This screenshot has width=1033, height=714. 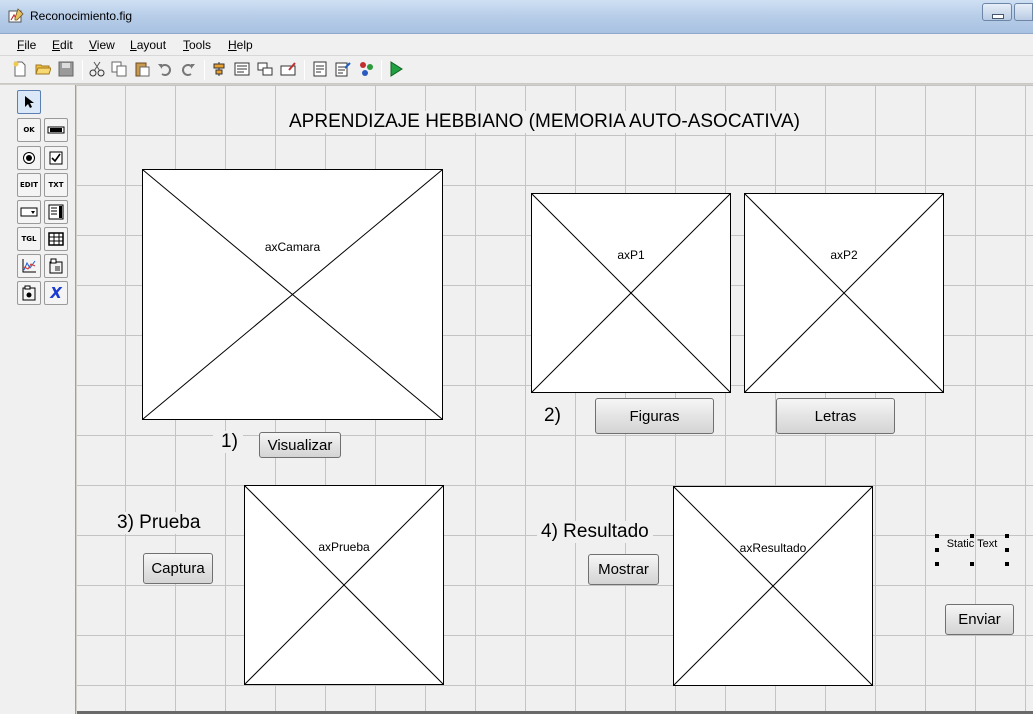 I want to click on popup-menu-tool, so click(x=29, y=212).